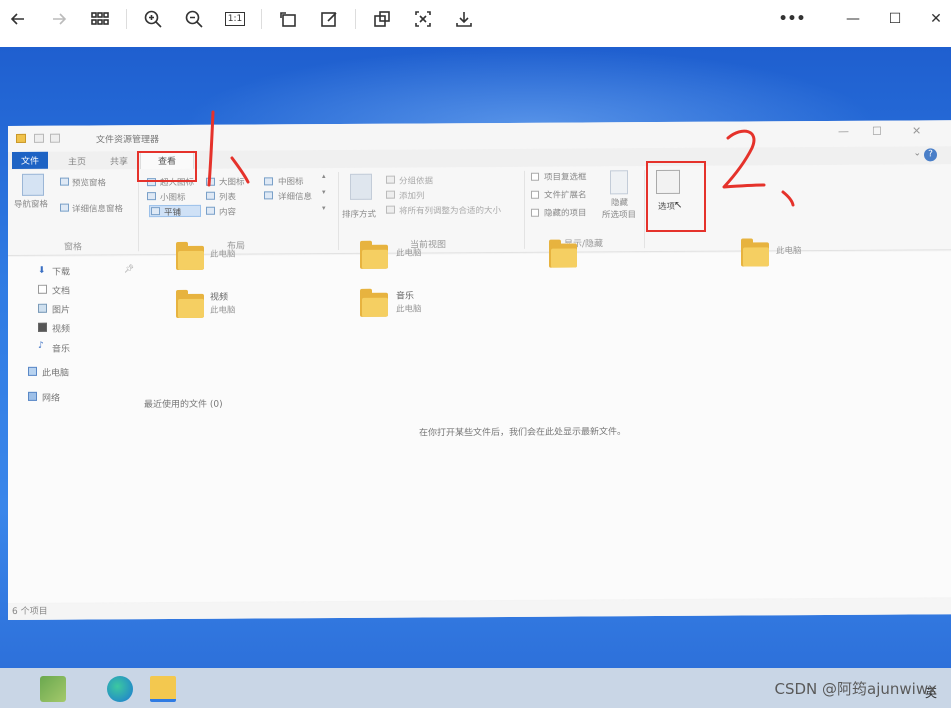  Describe the element at coordinates (21, 138) in the screenshot. I see `folder-icon` at that location.